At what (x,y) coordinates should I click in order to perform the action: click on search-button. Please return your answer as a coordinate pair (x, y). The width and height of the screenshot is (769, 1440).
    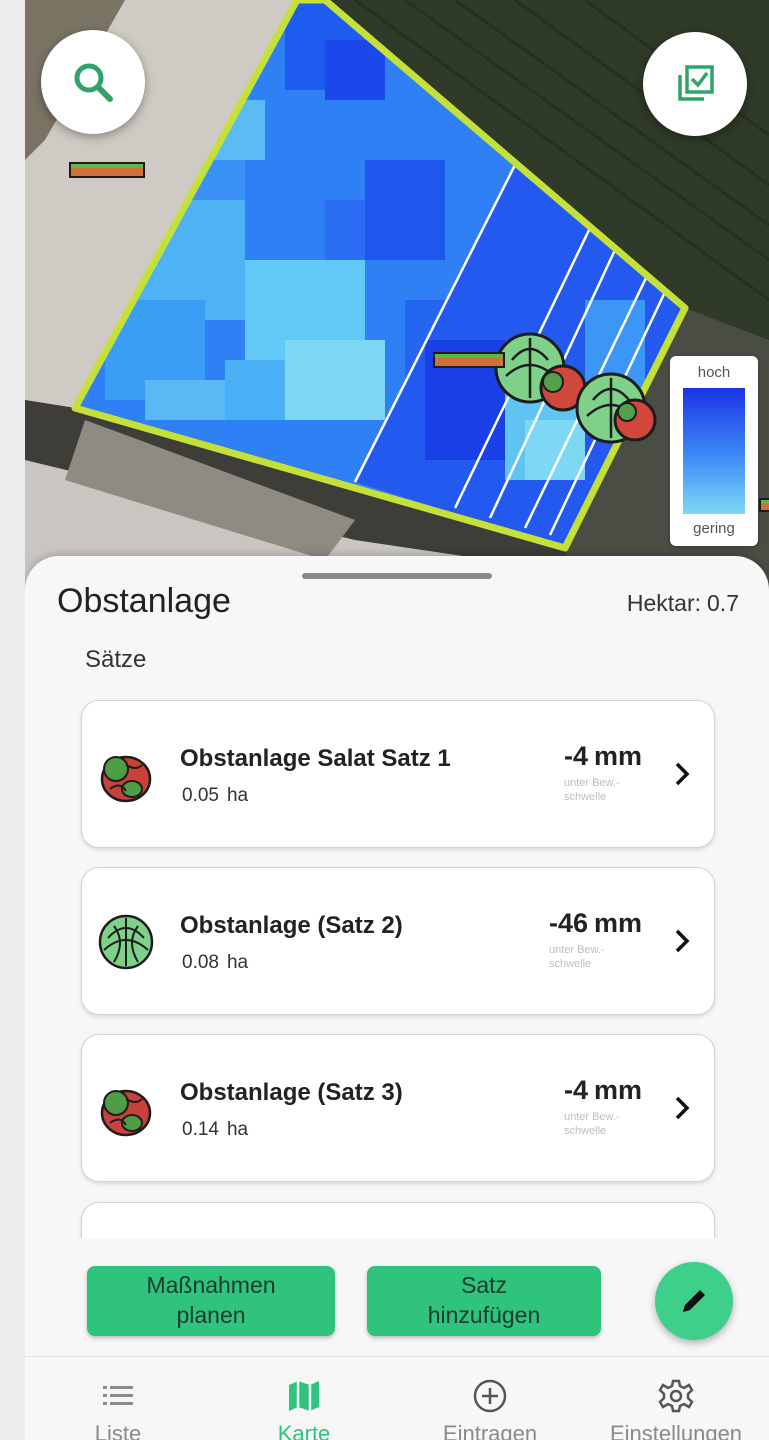
    Looking at the image, I should click on (93, 82).